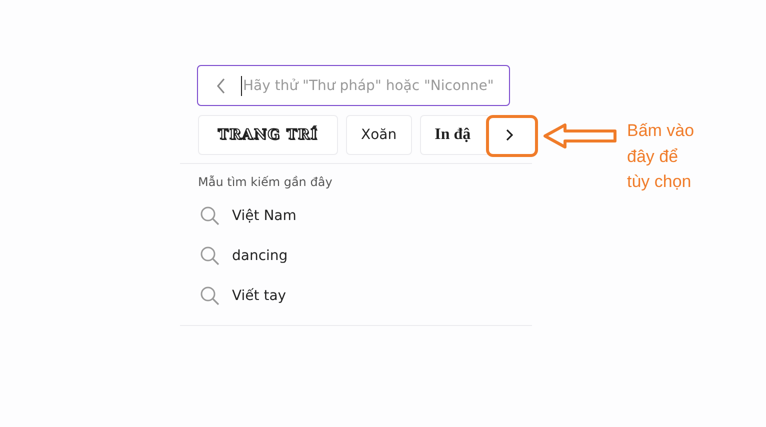 Image resolution: width=766 pixels, height=427 pixels. Describe the element at coordinates (454, 135) in the screenshot. I see `font-chip: In đậ` at that location.